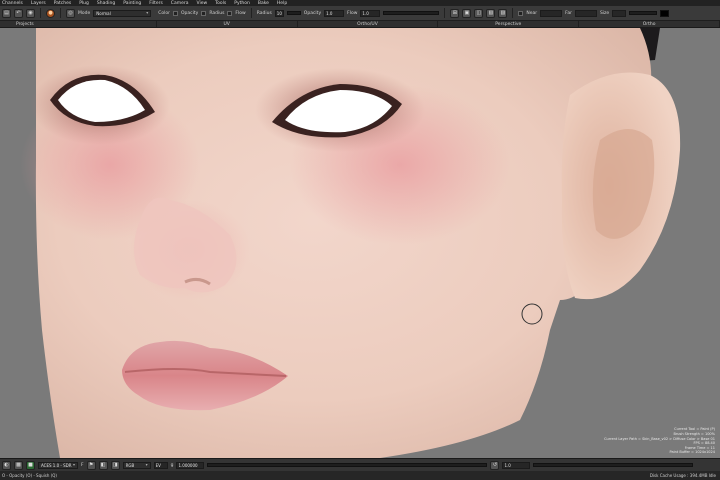 This screenshot has width=720, height=480. What do you see at coordinates (613, 465) in the screenshot?
I see `value-slider` at bounding box center [613, 465].